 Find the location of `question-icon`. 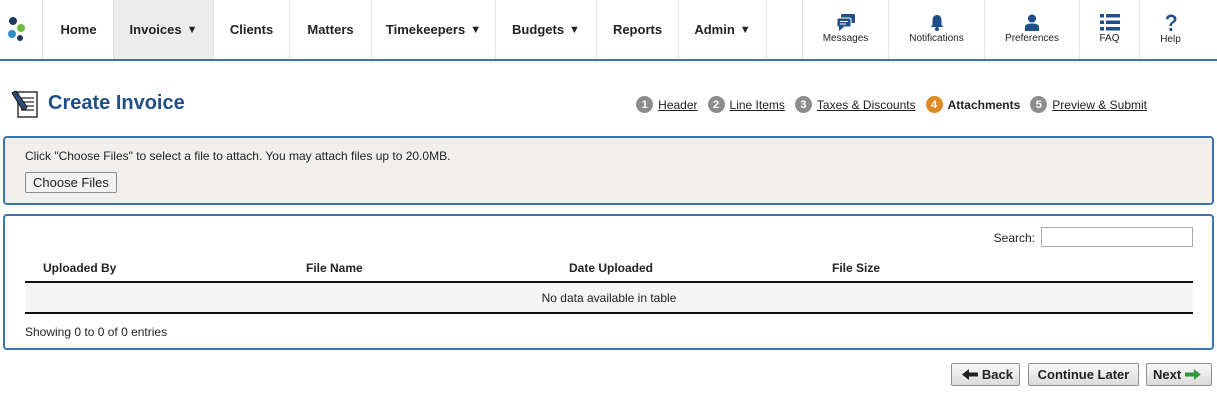

question-icon is located at coordinates (1170, 22).